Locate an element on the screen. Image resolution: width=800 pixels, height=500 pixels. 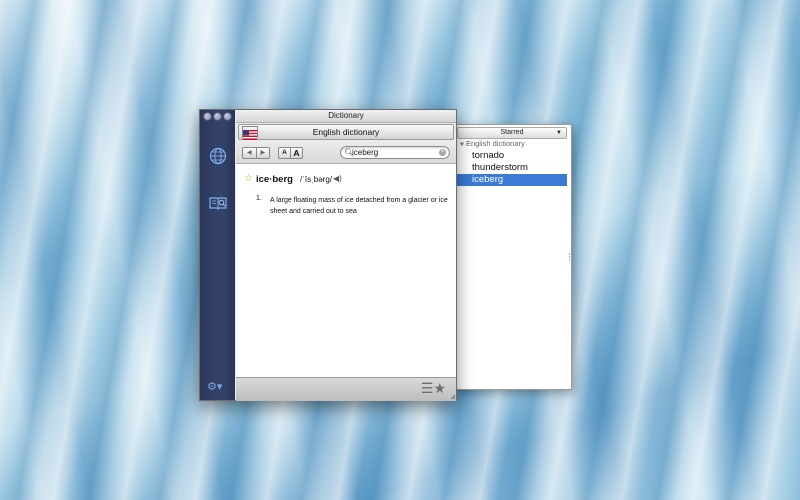
action-menu-icon: ⚙▾ is located at coordinates (214, 386).